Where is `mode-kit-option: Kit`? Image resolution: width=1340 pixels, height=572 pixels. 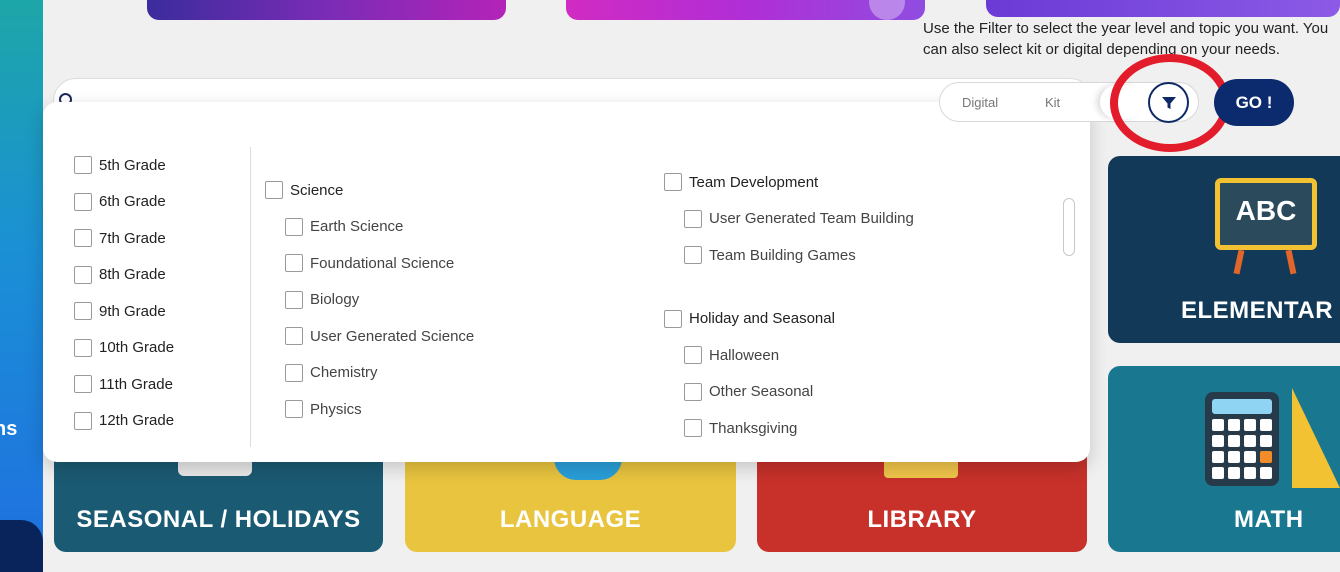 mode-kit-option: Kit is located at coordinates (1052, 102).